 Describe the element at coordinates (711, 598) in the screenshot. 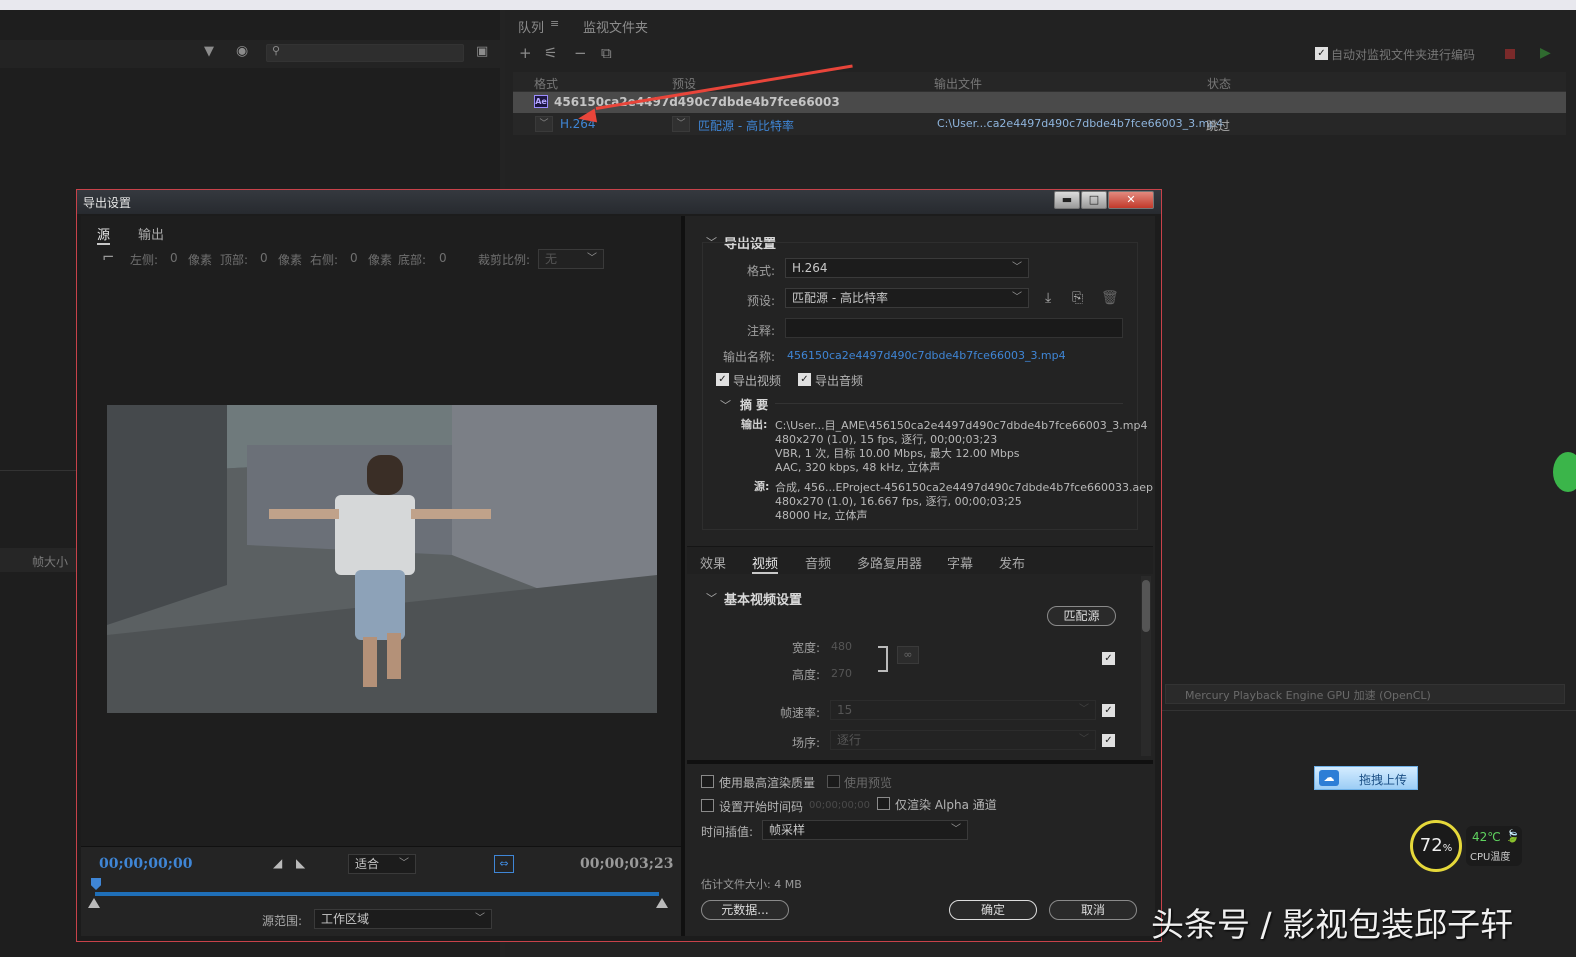

I see `video-section-chevron-icon: ﹀` at that location.